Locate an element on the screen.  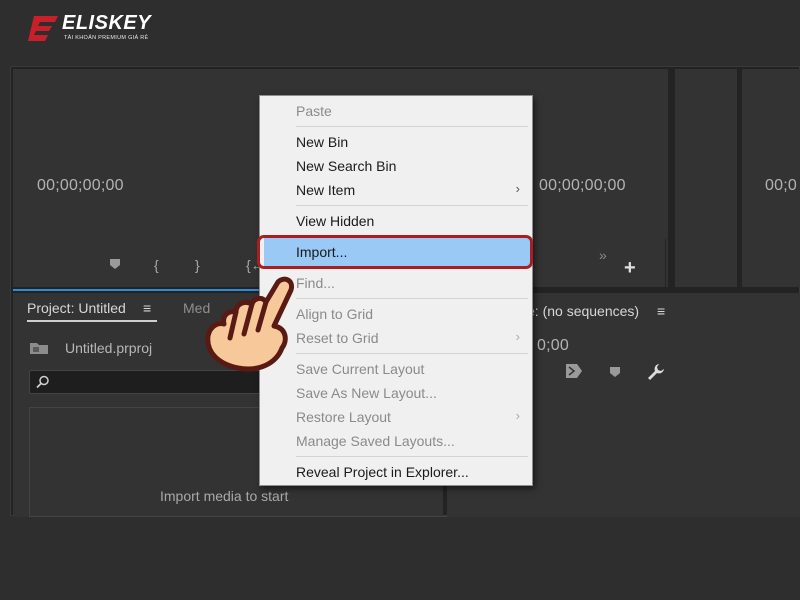
program-timecode: 00;00;00;00 is located at coordinates (582, 186).